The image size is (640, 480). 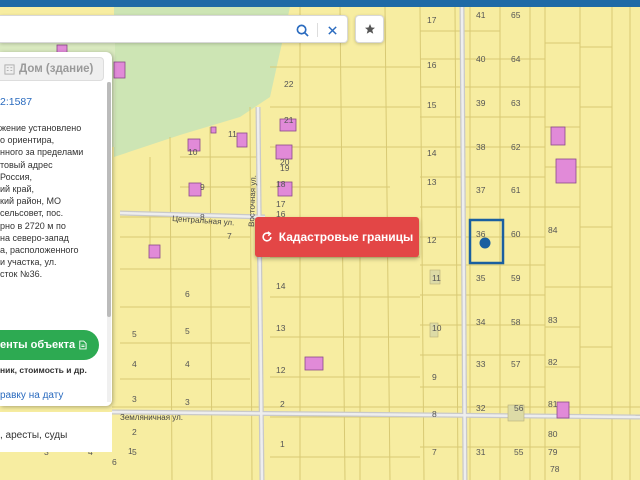 What do you see at coordinates (516, 234) in the screenshot?
I see `plot-number-label: 60` at bounding box center [516, 234].